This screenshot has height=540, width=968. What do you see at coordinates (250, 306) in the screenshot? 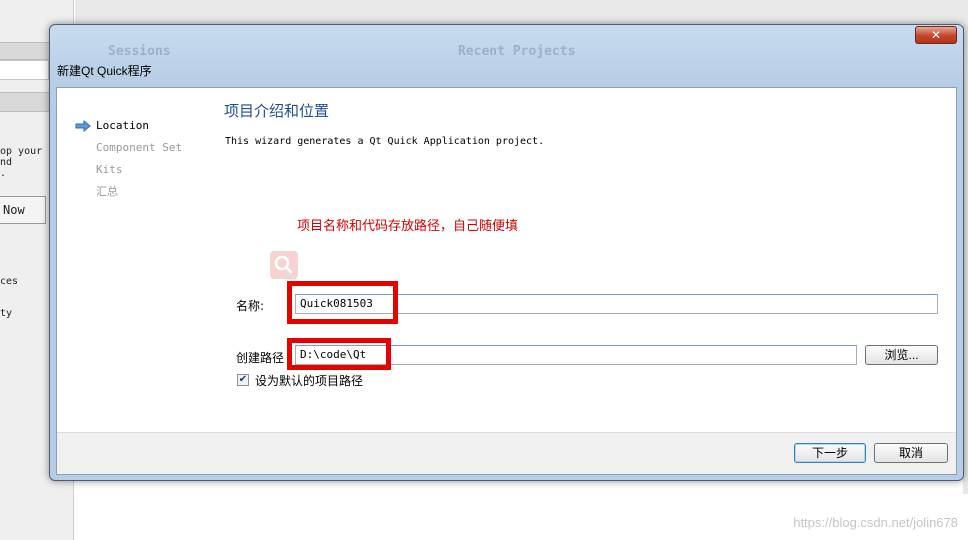
I see `name-label: 名称:` at bounding box center [250, 306].